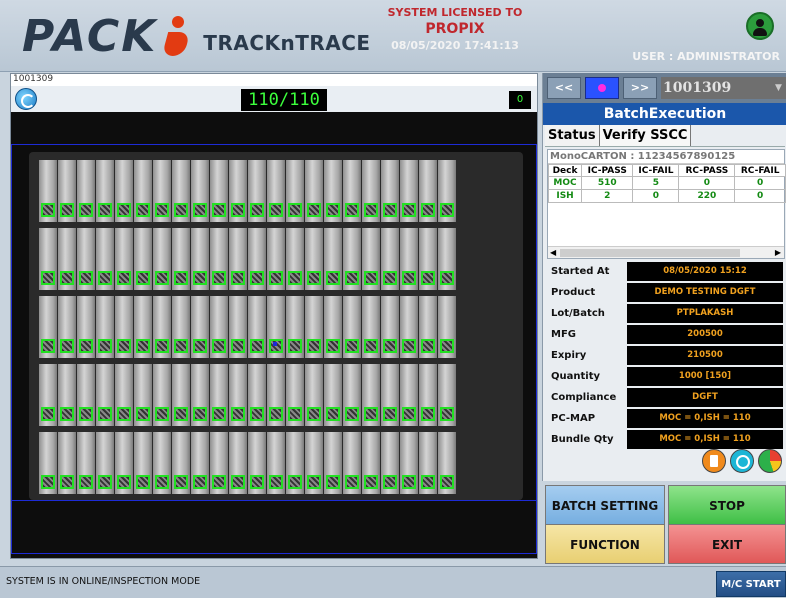 This screenshot has width=786, height=598. Describe the element at coordinates (656, 196) in the screenshot. I see `table-cell: 0` at that location.